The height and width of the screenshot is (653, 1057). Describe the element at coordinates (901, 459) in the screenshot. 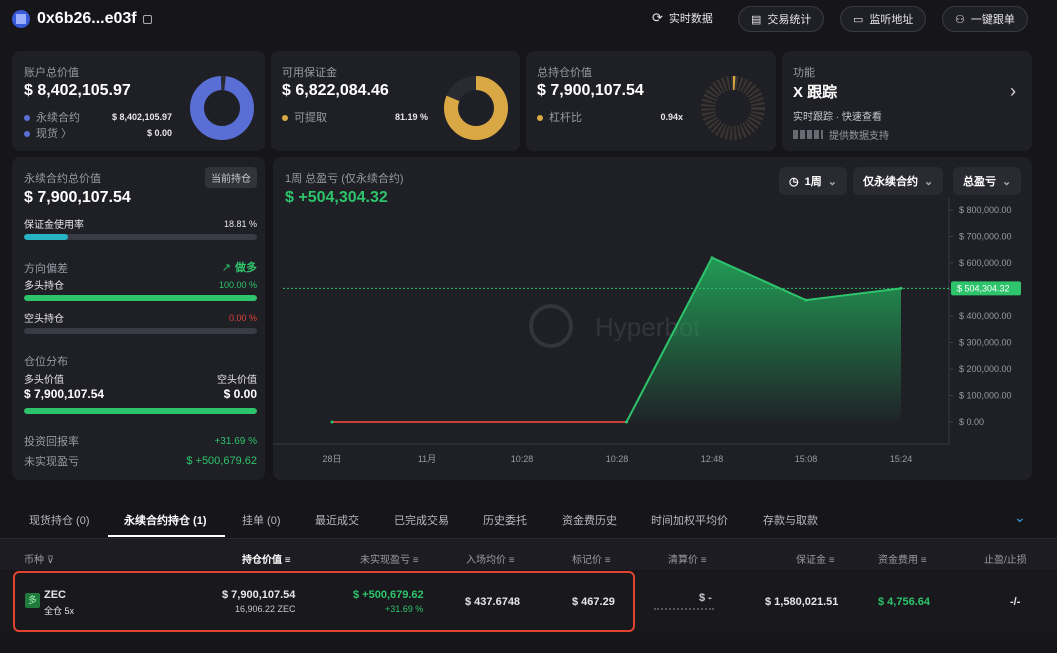

I see `x-tick-label: 15:24` at that location.